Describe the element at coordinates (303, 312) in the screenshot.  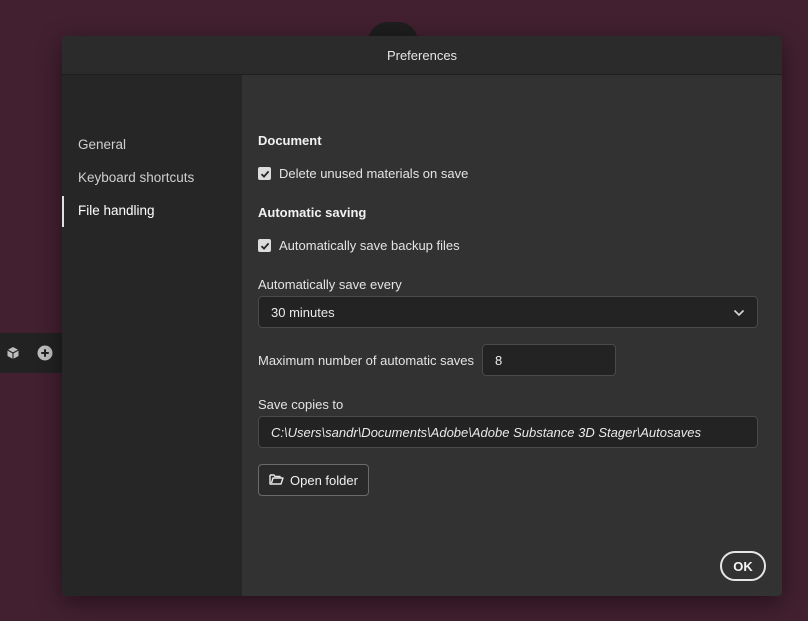
I see `save-interval-value: 30 minutes` at that location.